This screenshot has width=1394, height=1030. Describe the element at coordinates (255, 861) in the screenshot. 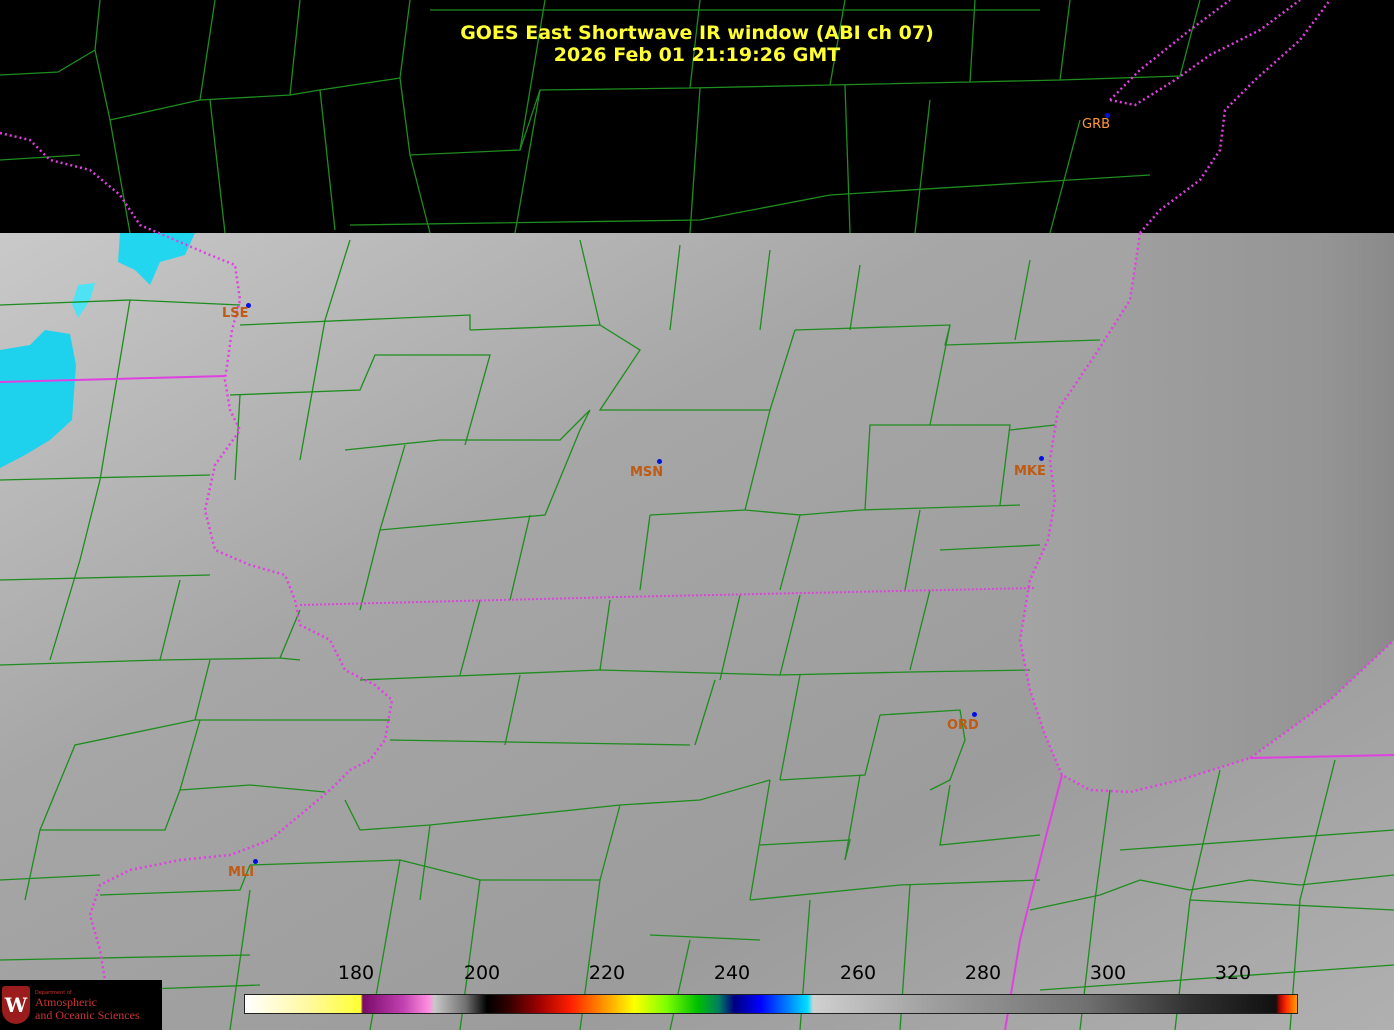

I see `city-dot-mli` at that location.